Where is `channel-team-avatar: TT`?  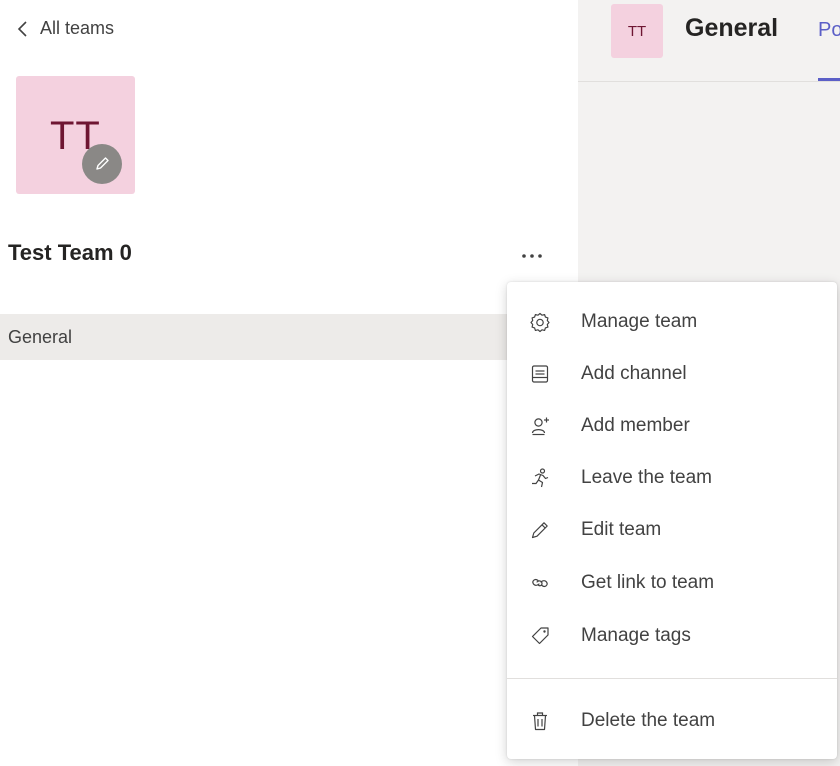
channel-team-avatar: TT is located at coordinates (637, 31).